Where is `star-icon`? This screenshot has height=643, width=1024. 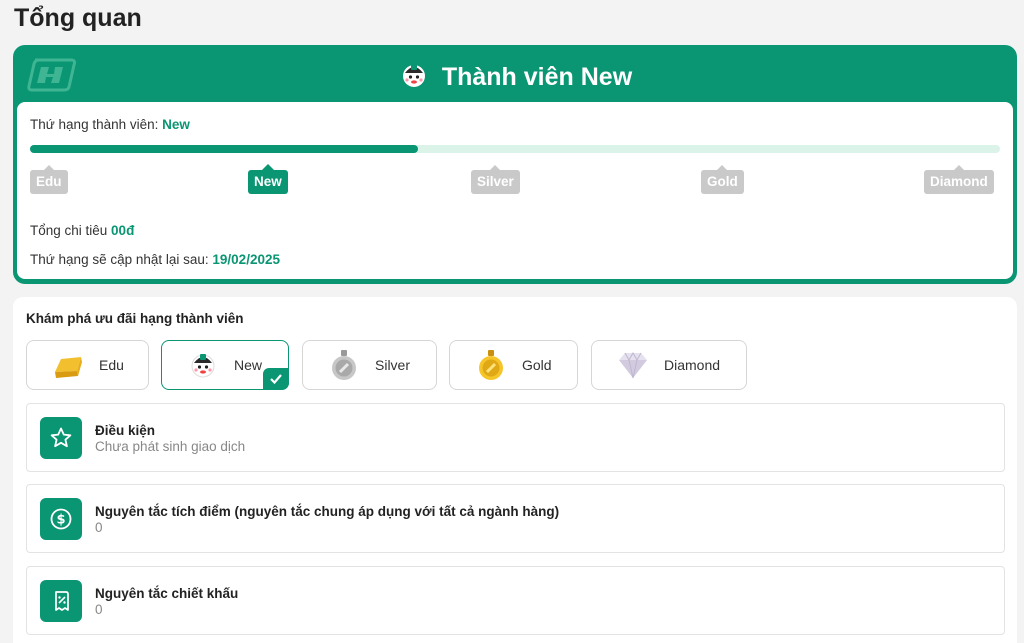
star-icon is located at coordinates (61, 438).